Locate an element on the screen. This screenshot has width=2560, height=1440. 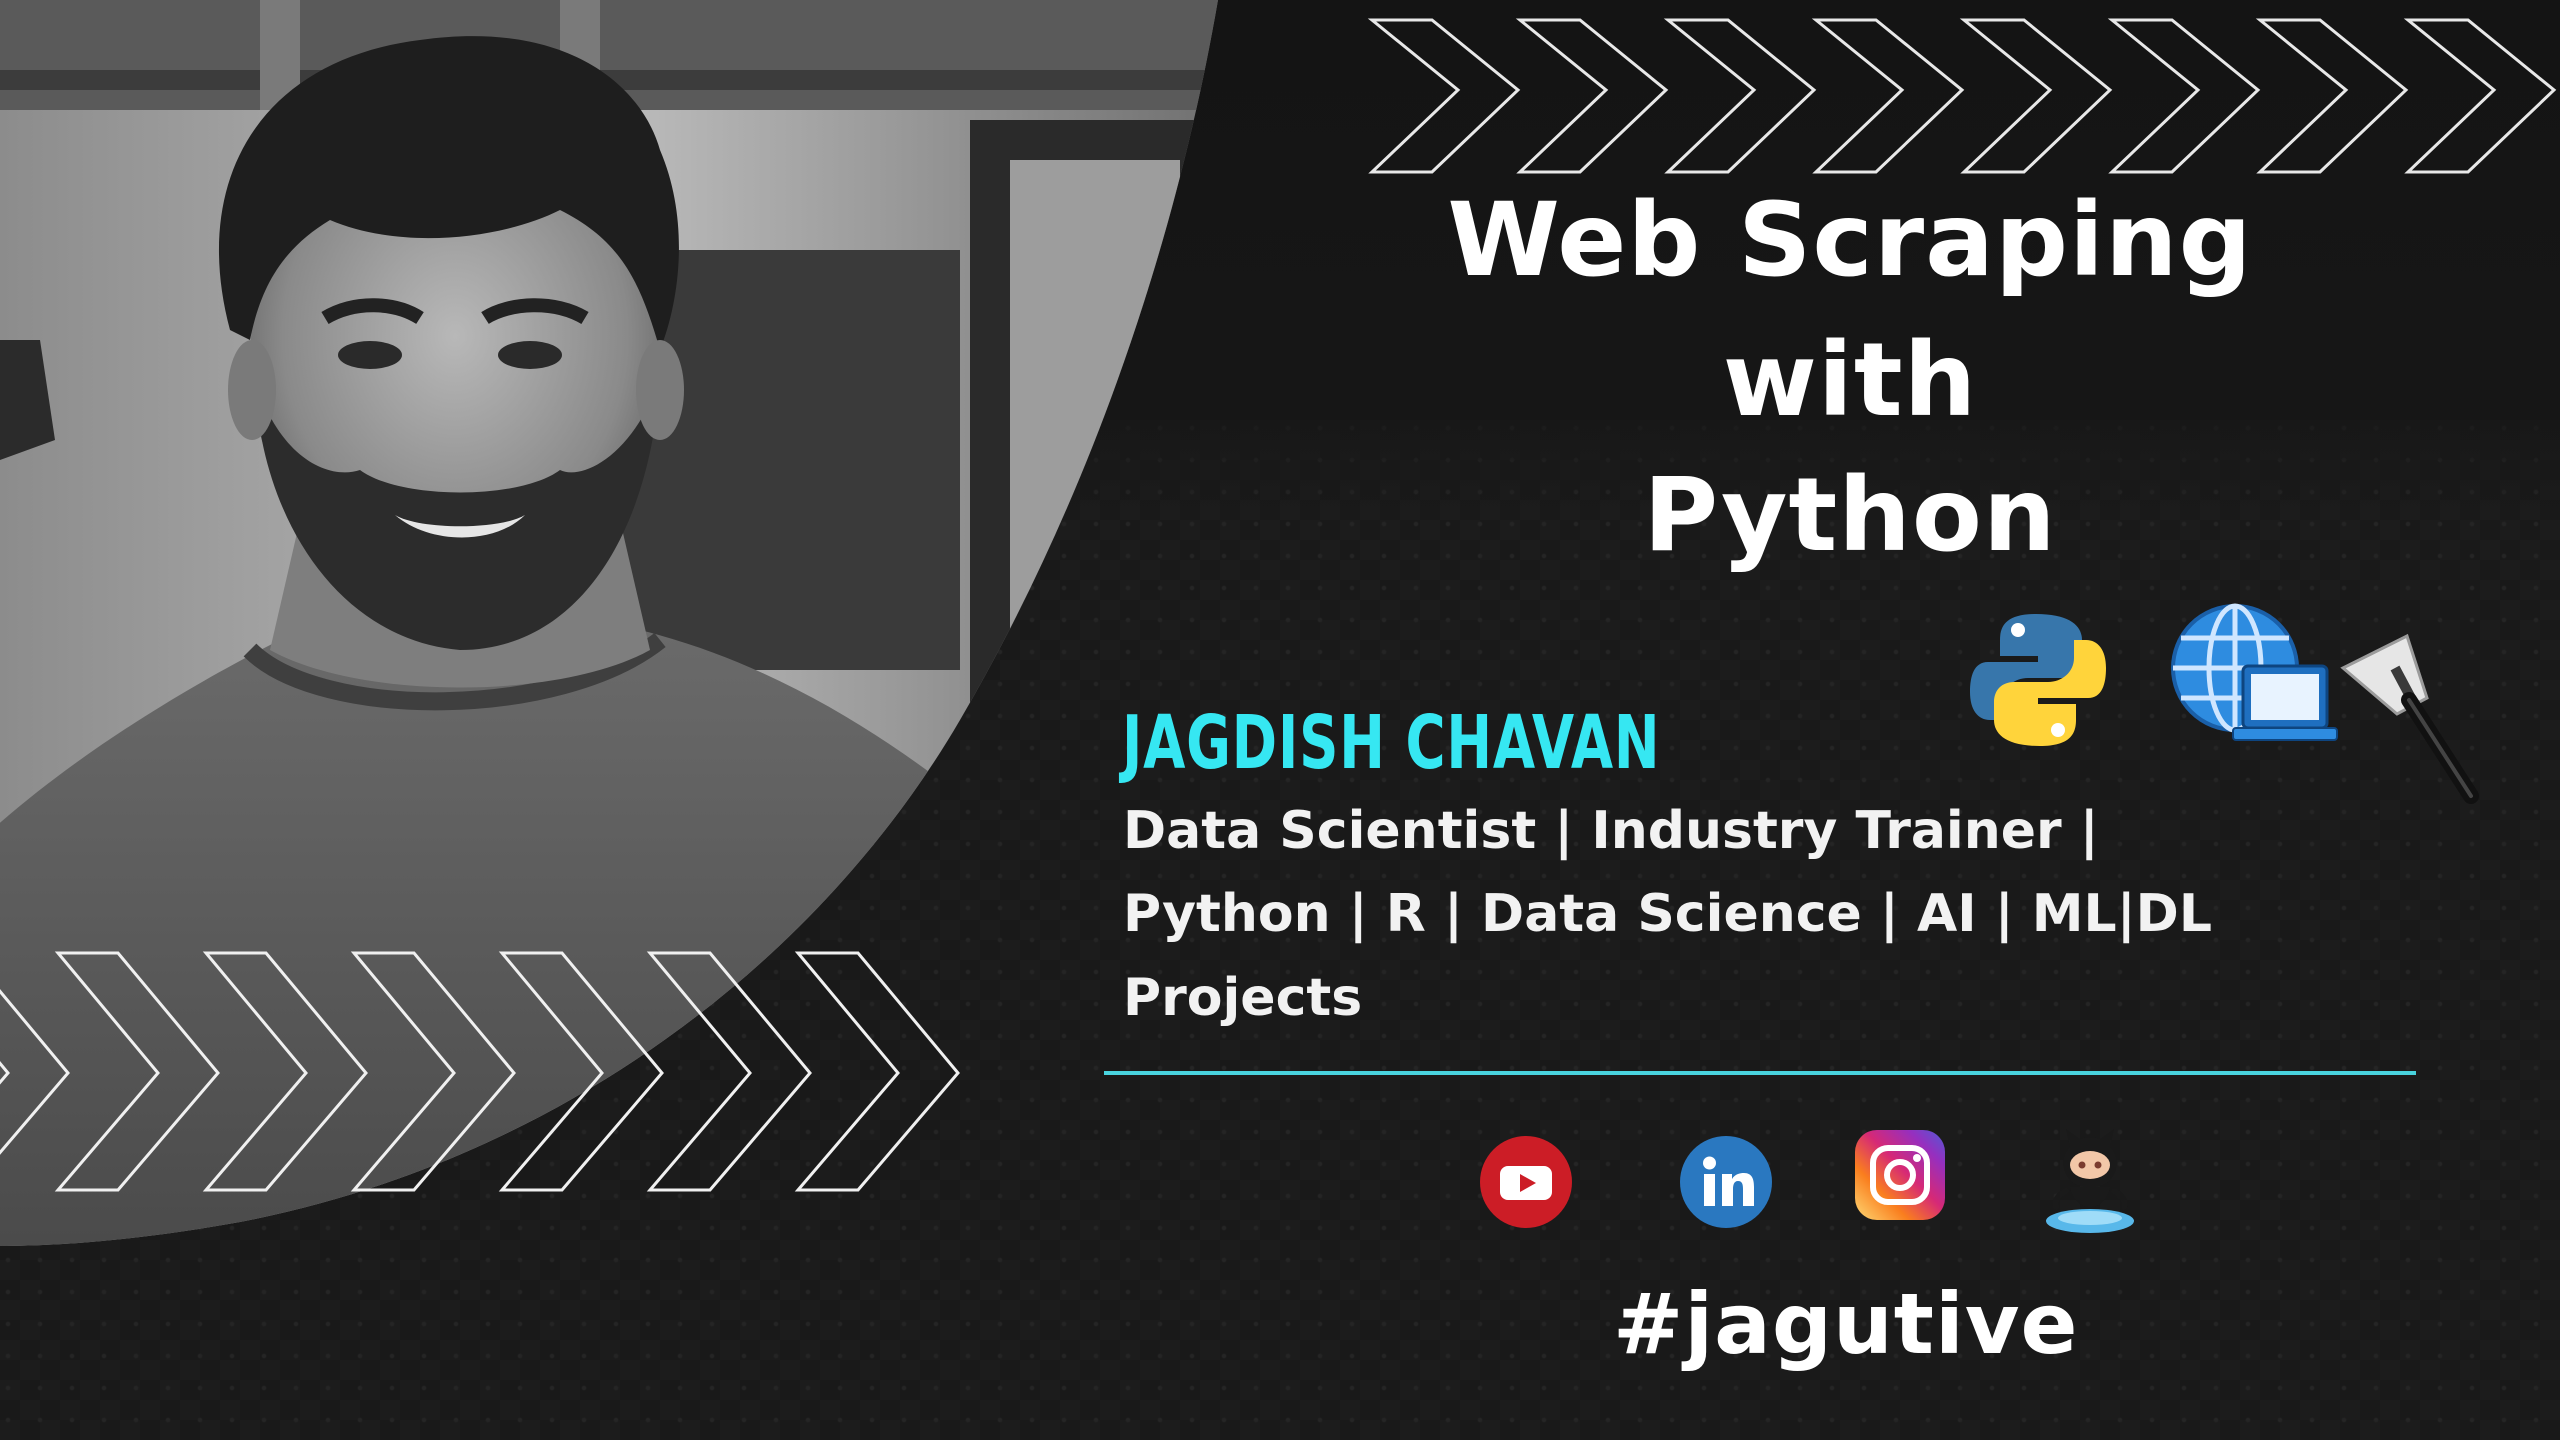
tagline-line-1: Data Scientist | Industry Trainer | is located at coordinates (1611, 831).